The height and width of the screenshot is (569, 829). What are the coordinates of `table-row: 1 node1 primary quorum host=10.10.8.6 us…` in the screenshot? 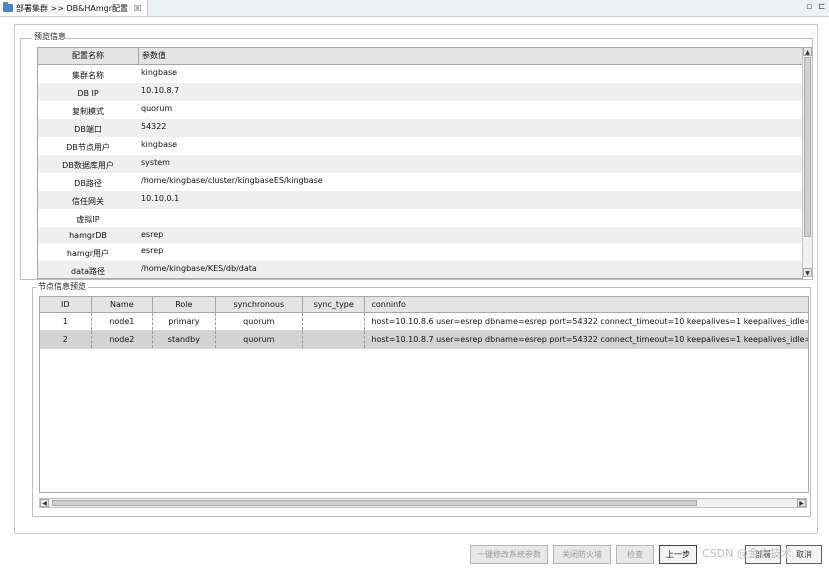 It's located at (424, 322).